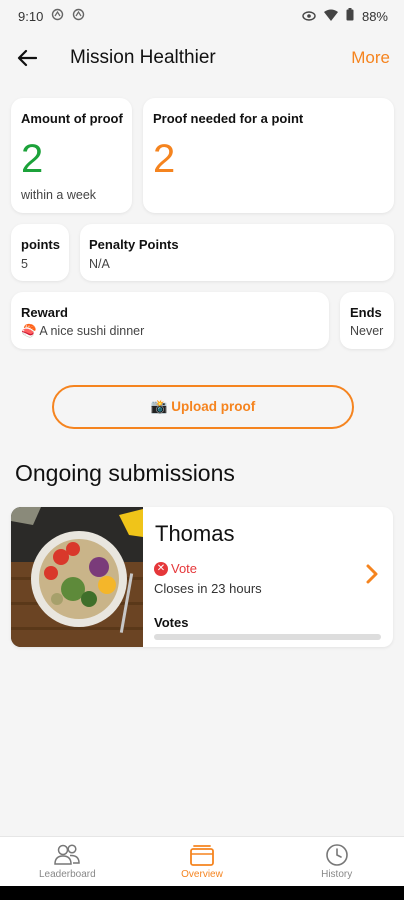 This screenshot has width=404, height=900. What do you see at coordinates (367, 331) in the screenshot?
I see `ends-value: Never` at bounding box center [367, 331].